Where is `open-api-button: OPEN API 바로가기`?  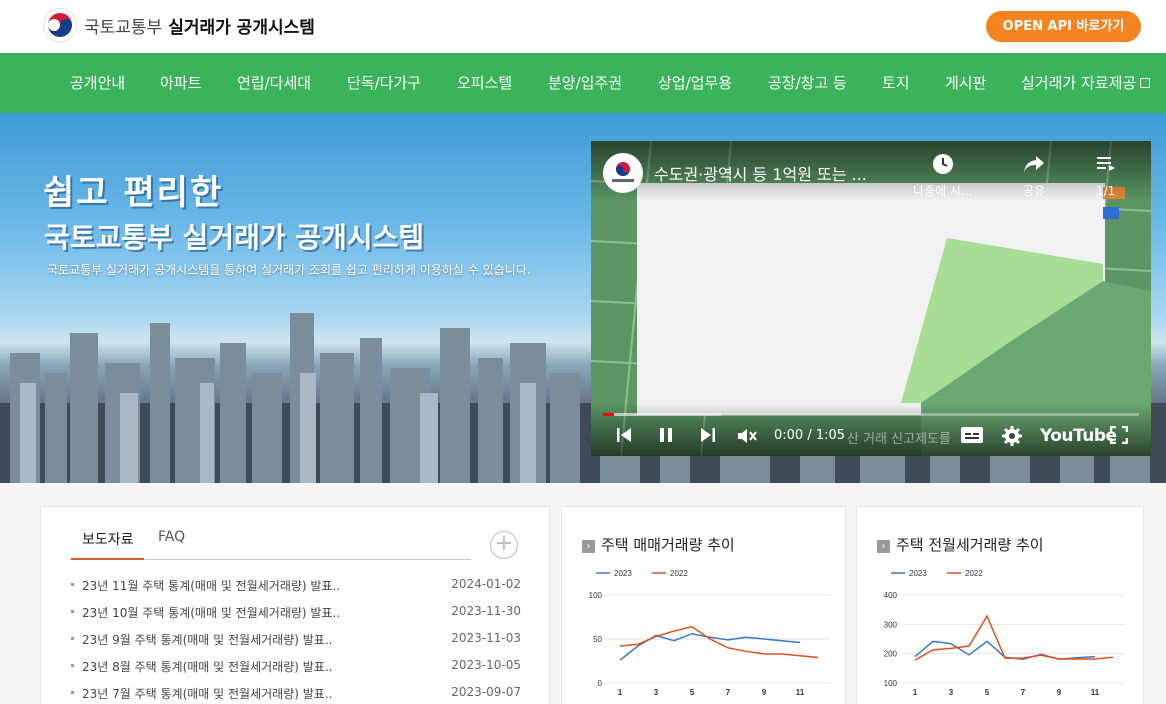
open-api-button: OPEN API 바로가기 is located at coordinates (1063, 26).